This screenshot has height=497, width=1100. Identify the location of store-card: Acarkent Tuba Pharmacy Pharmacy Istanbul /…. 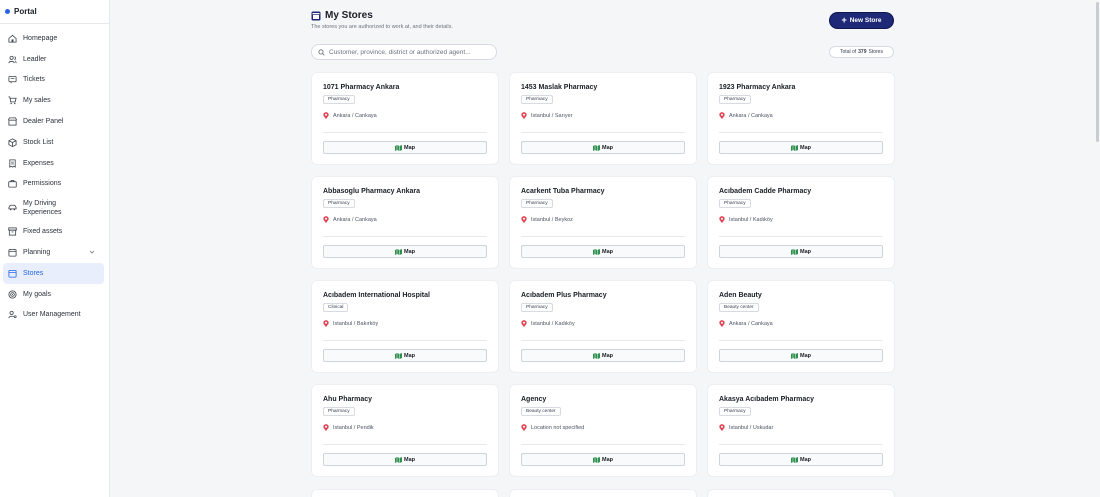
(603, 222).